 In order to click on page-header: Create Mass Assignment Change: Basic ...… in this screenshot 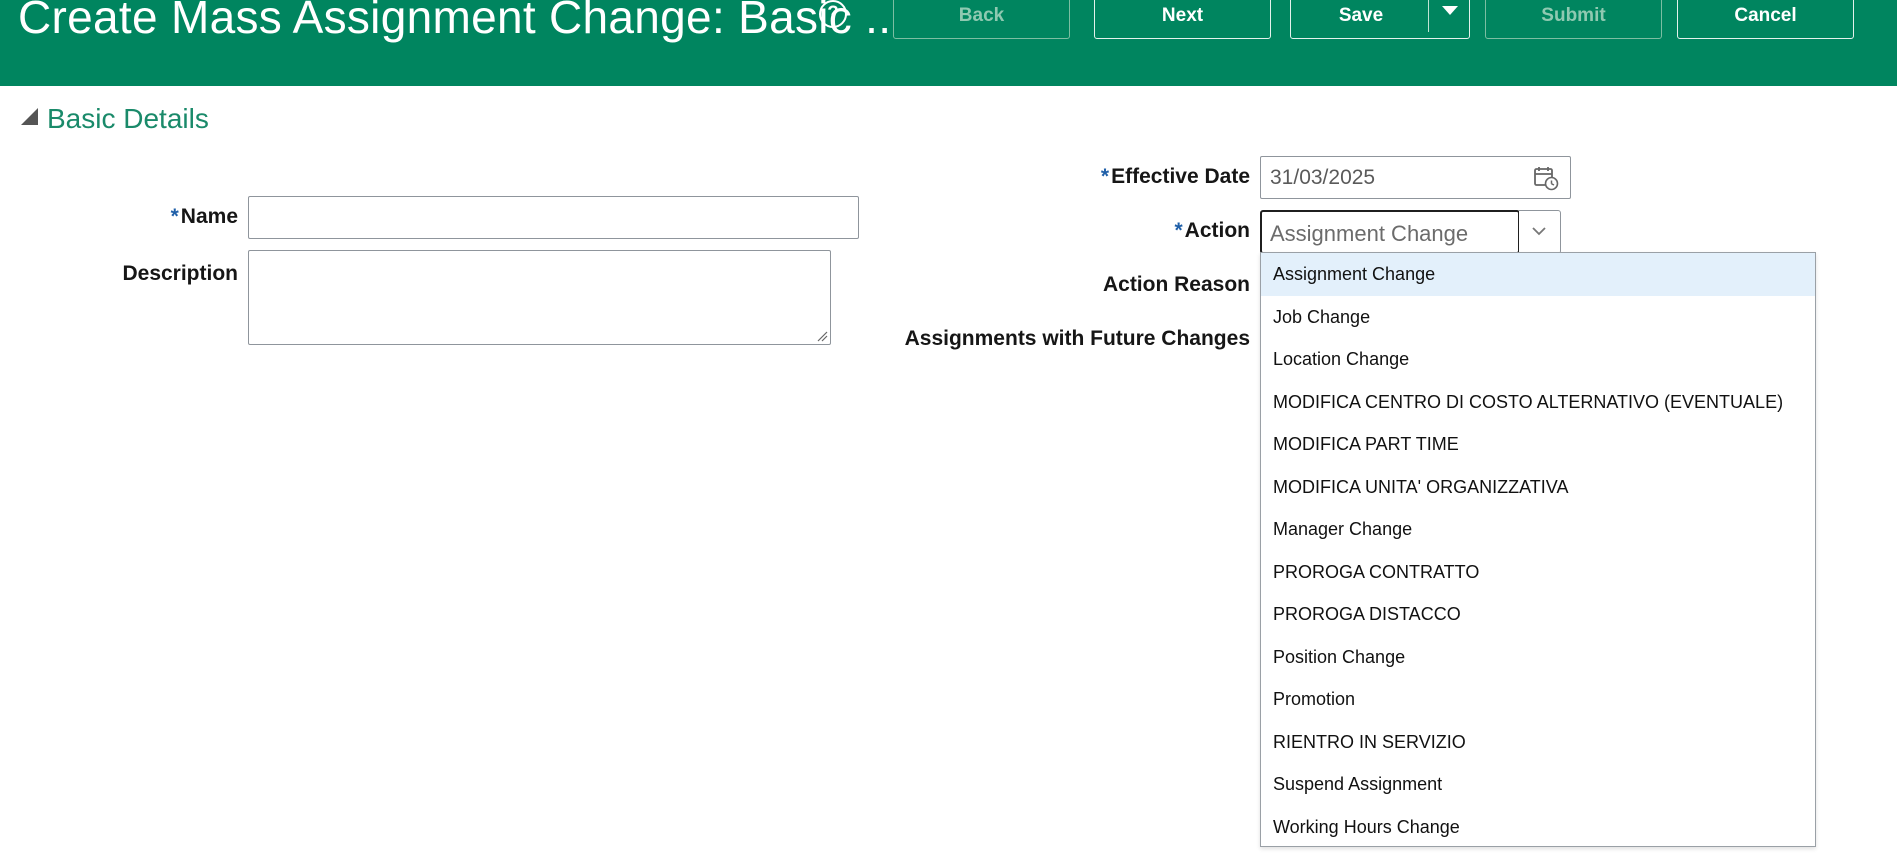, I will do `click(948, 43)`.